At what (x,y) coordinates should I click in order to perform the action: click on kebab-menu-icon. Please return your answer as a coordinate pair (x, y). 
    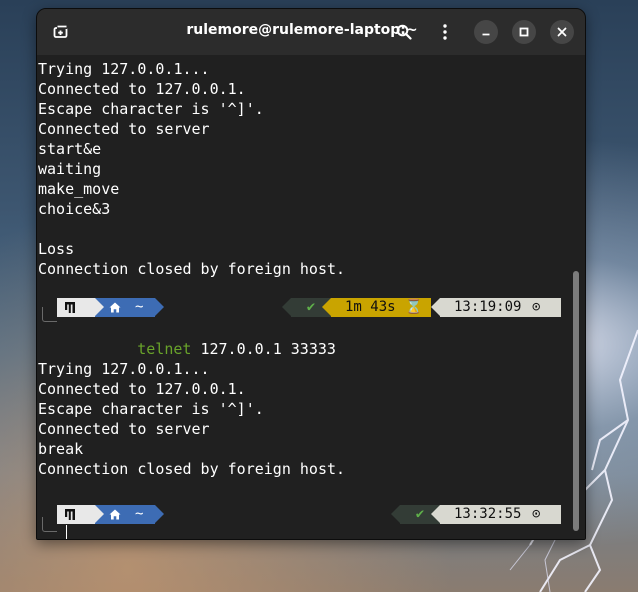
    Looking at the image, I should click on (445, 32).